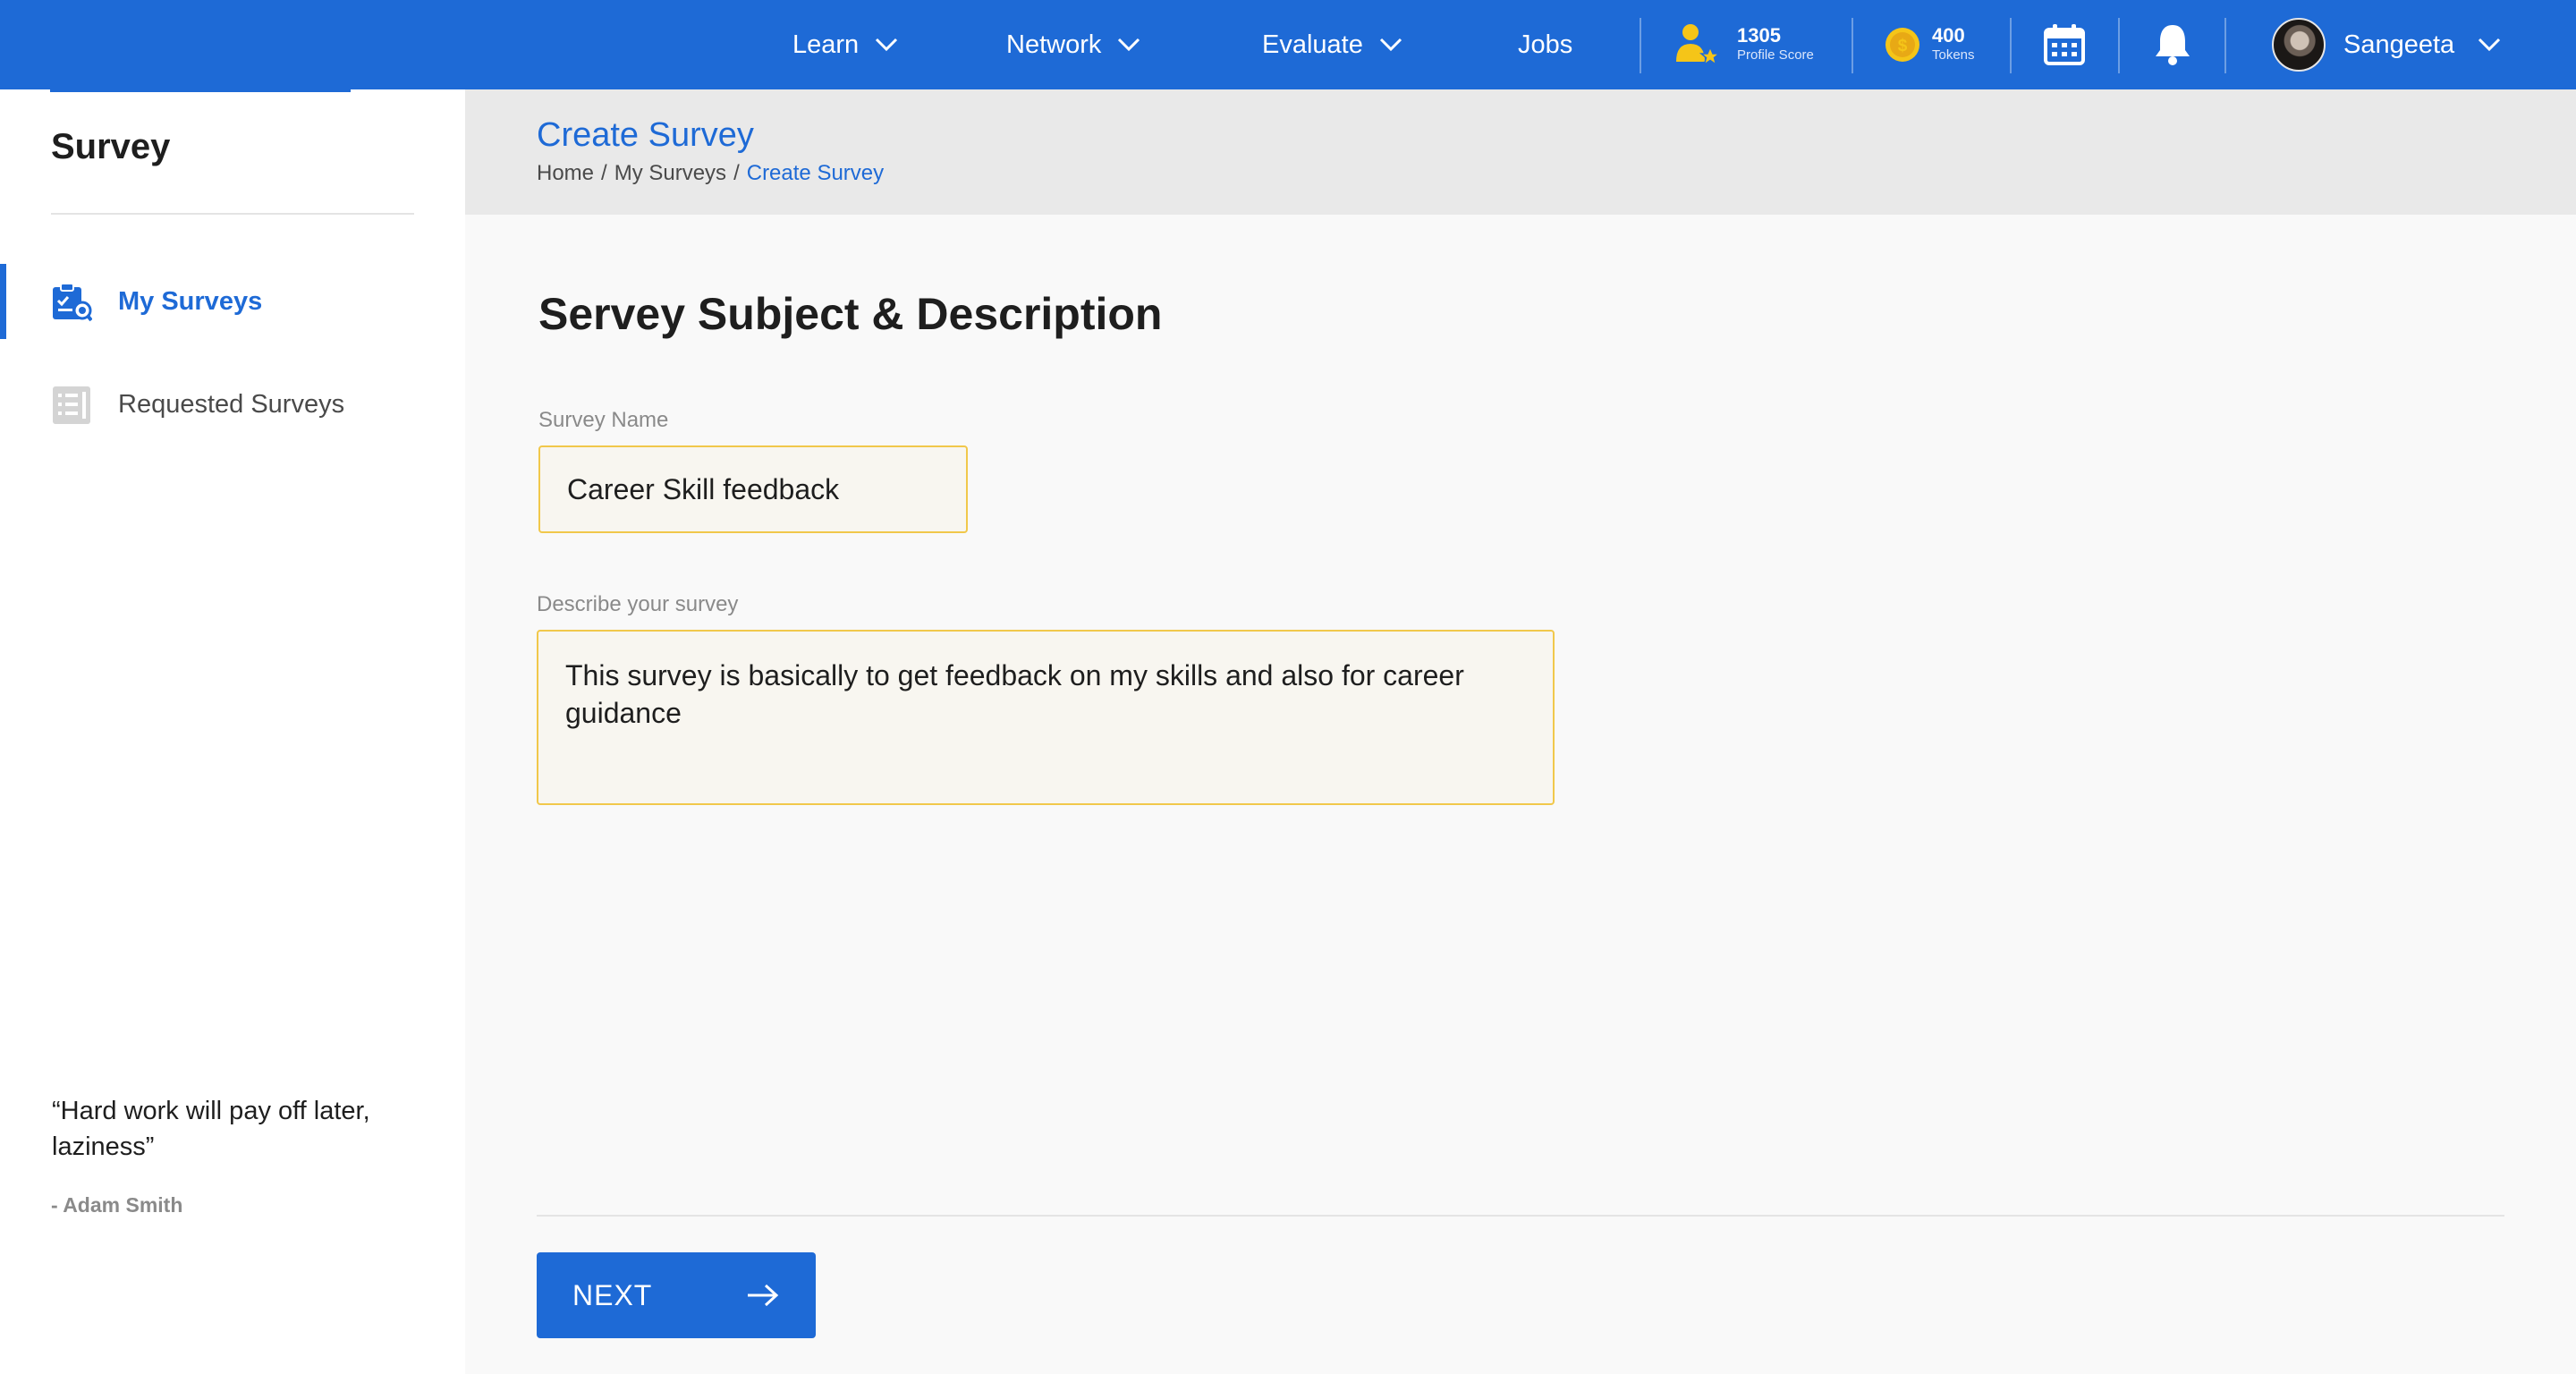 Image resolution: width=2576 pixels, height=1374 pixels. Describe the element at coordinates (2399, 44) in the screenshot. I see `user-name: Sangeeta` at that location.